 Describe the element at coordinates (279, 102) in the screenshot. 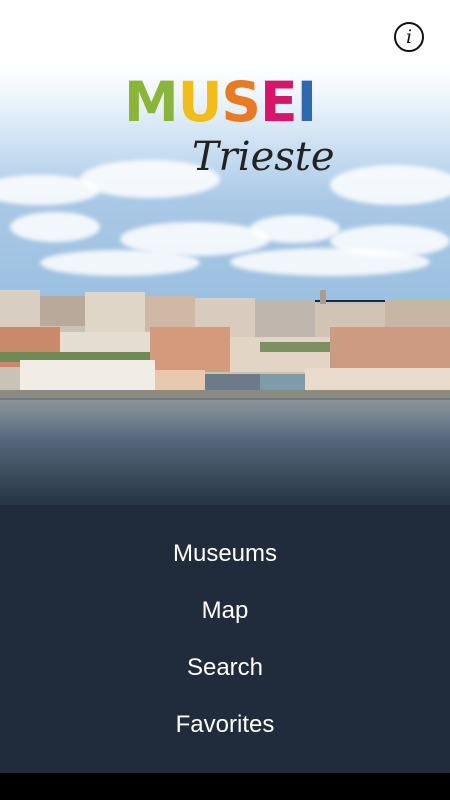

I see `logo-letter-e: E` at that location.